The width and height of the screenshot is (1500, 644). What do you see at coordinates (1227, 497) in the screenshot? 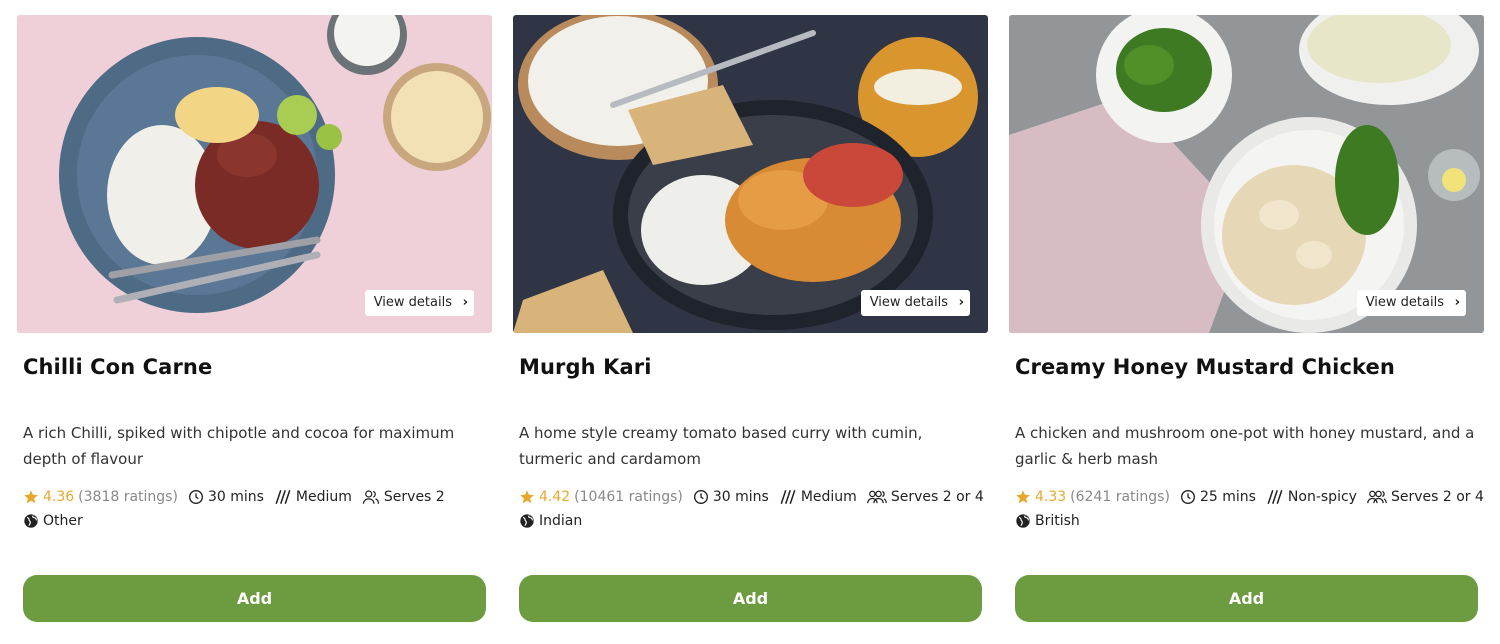
I see `cook-time-label: 25 mins` at bounding box center [1227, 497].